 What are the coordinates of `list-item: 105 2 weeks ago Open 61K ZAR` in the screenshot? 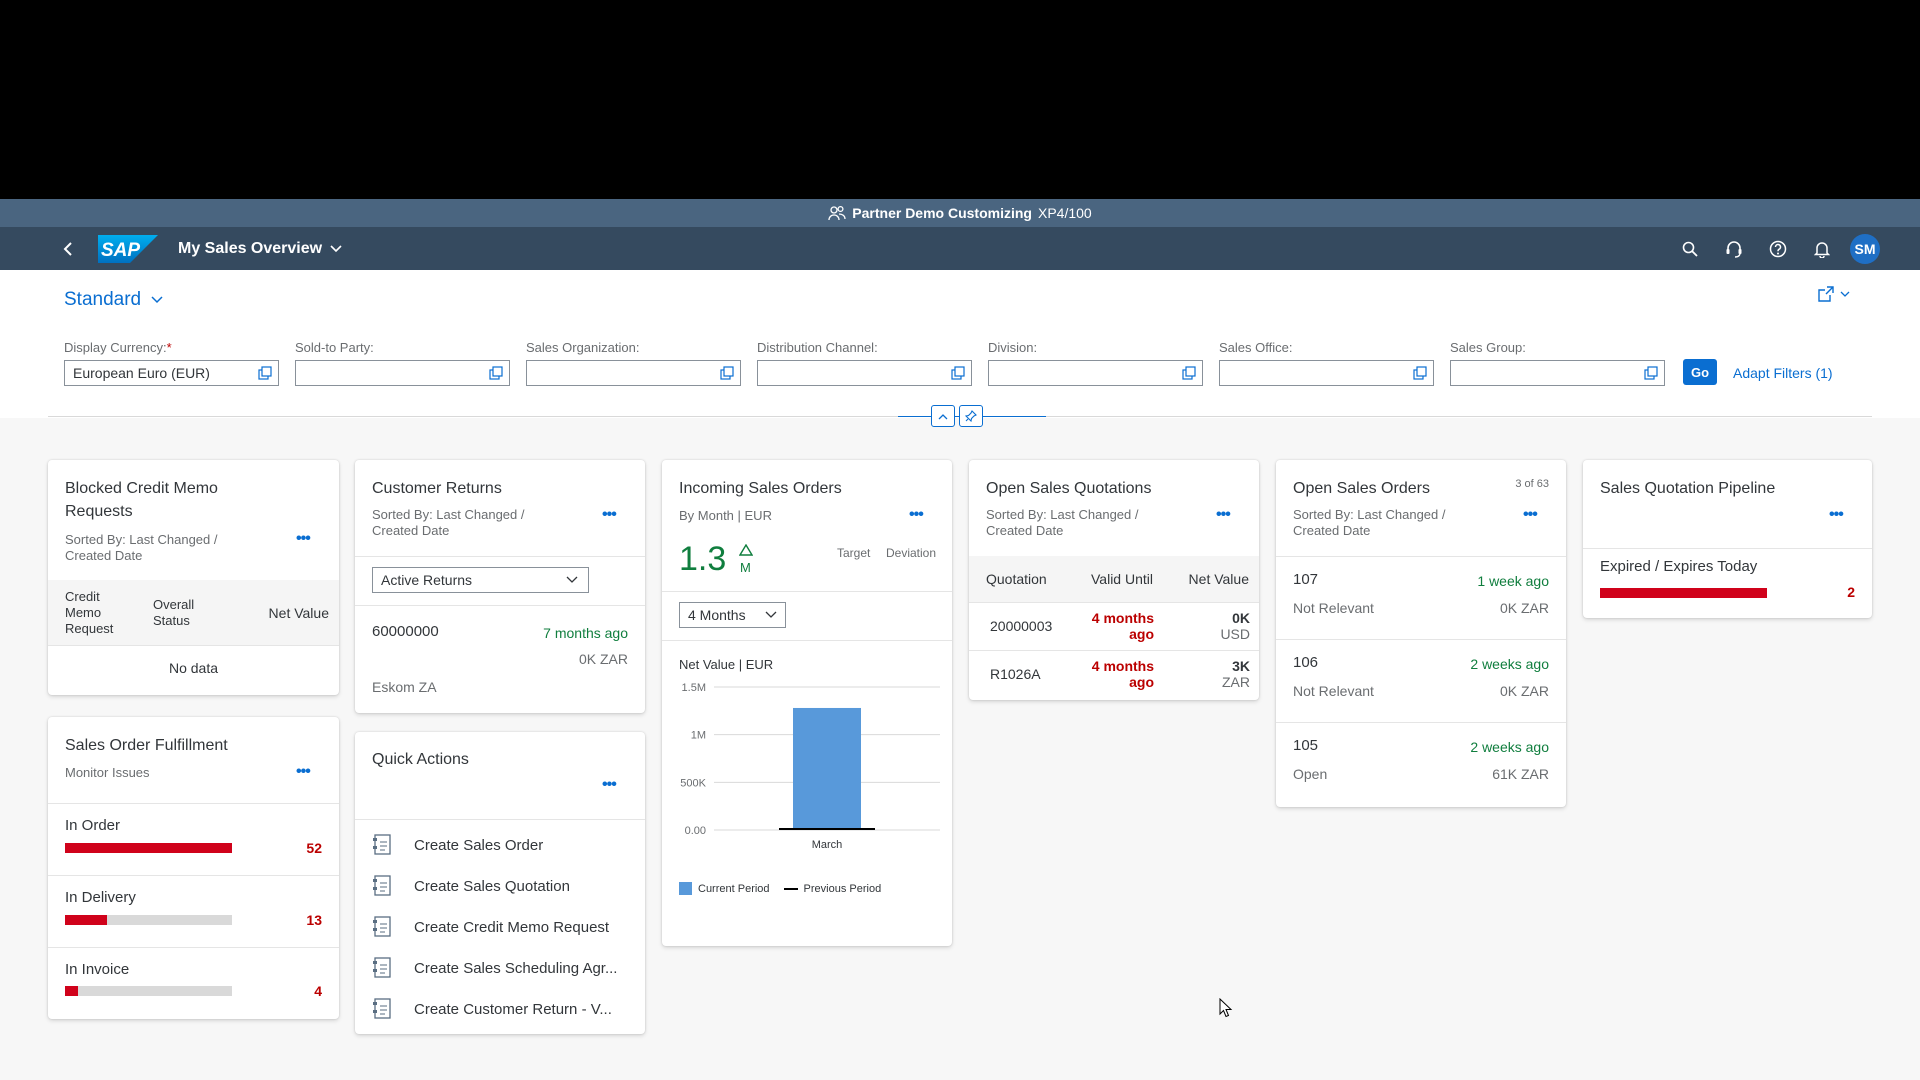 It's located at (1421, 763).